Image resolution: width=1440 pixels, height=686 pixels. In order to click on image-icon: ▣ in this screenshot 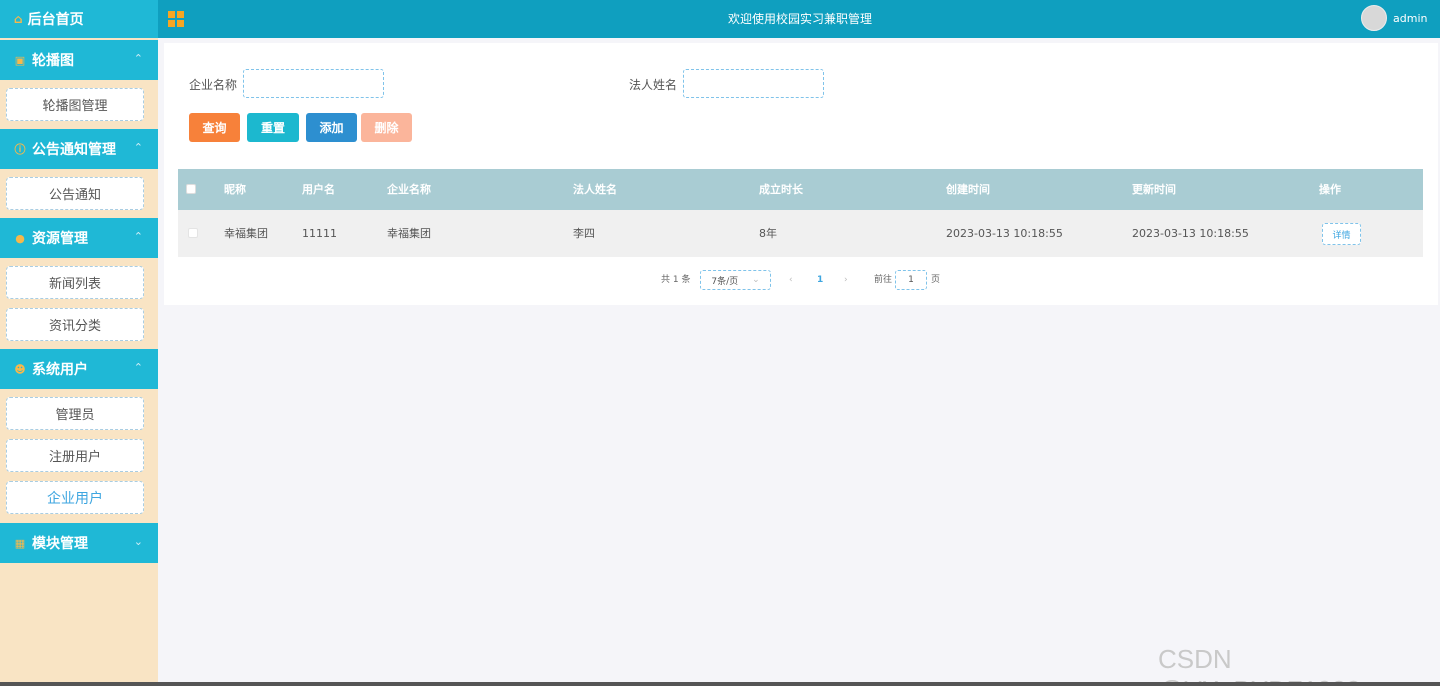, I will do `click(20, 60)`.